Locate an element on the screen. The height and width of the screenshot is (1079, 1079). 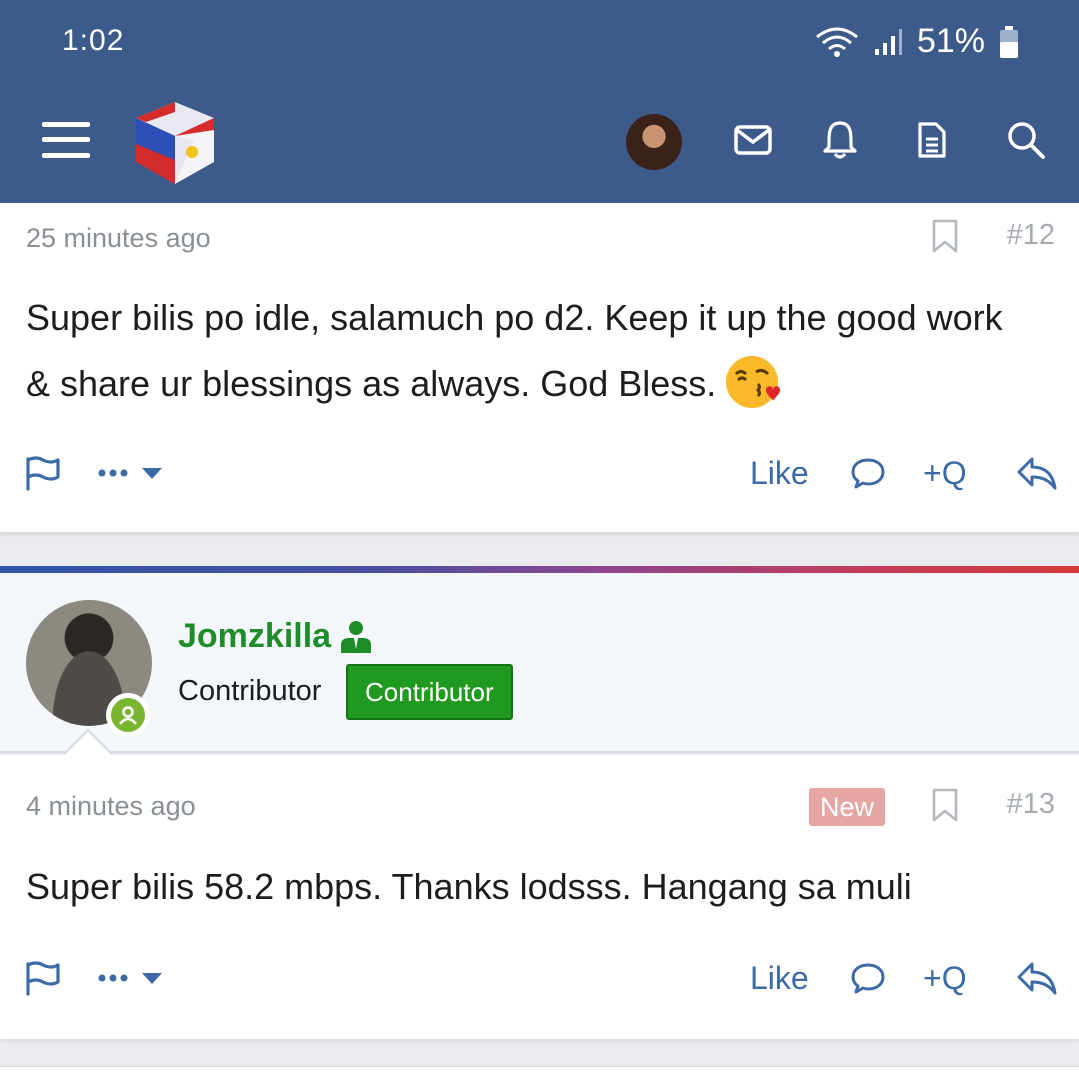
status-icons: 51% is located at coordinates (917, 41).